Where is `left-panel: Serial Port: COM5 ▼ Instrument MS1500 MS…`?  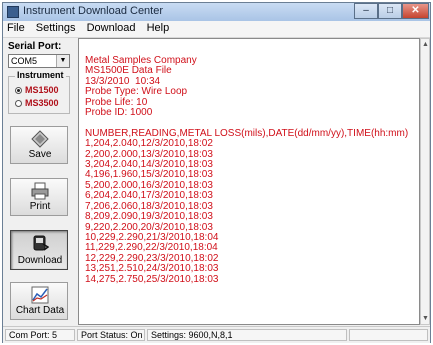 left-panel: Serial Port: COM5 ▼ Instrument MS1500 MS… is located at coordinates (40, 181).